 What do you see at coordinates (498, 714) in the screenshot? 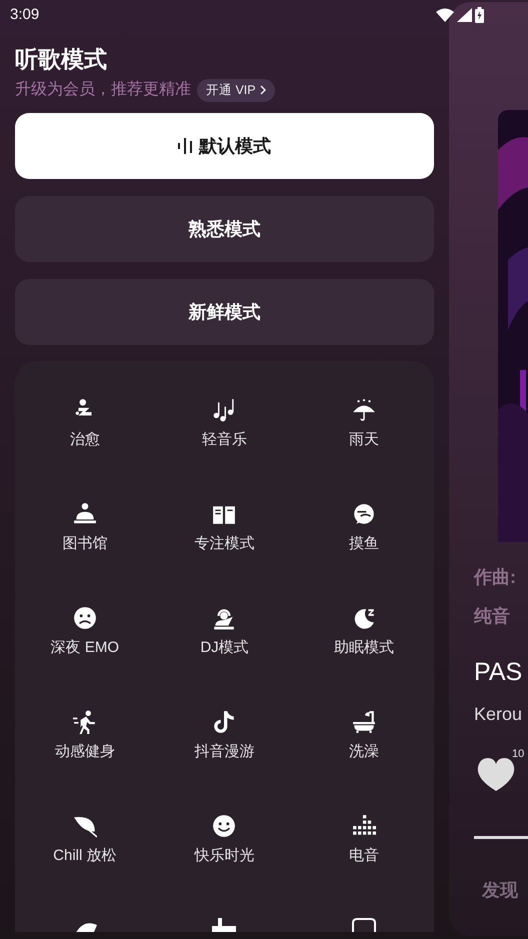
I see `artist-name: Kerou` at bounding box center [498, 714].